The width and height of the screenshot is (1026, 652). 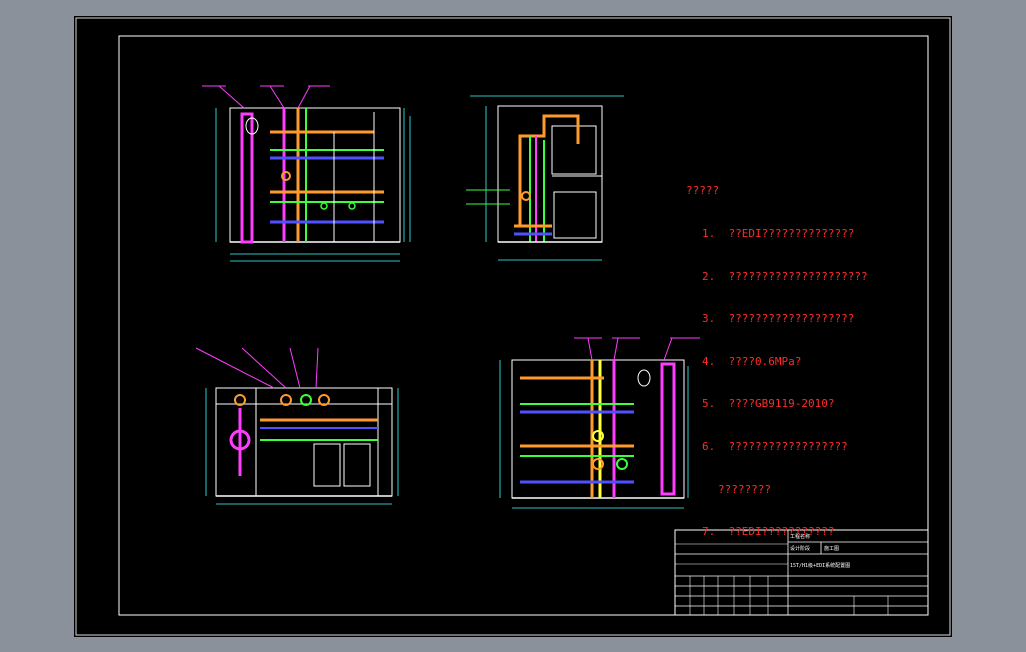 I want to click on note-item-2: 2. ?????????????????????, so click(x=785, y=276).